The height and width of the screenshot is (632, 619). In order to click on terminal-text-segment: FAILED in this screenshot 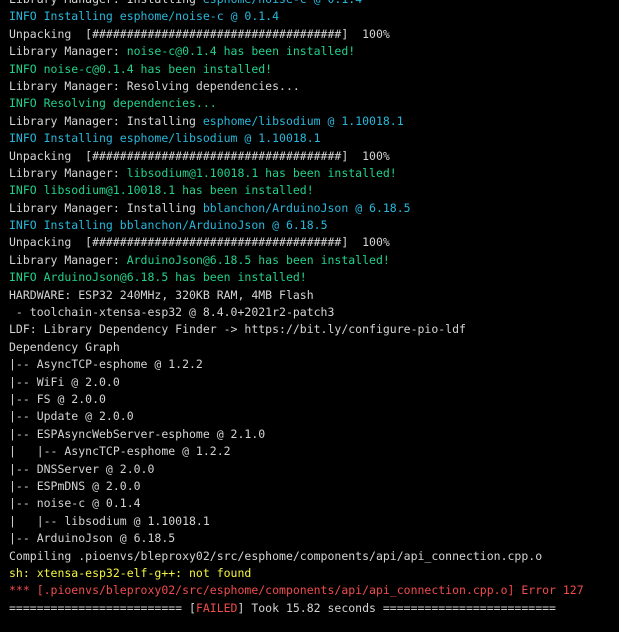, I will do `click(216, 607)`.